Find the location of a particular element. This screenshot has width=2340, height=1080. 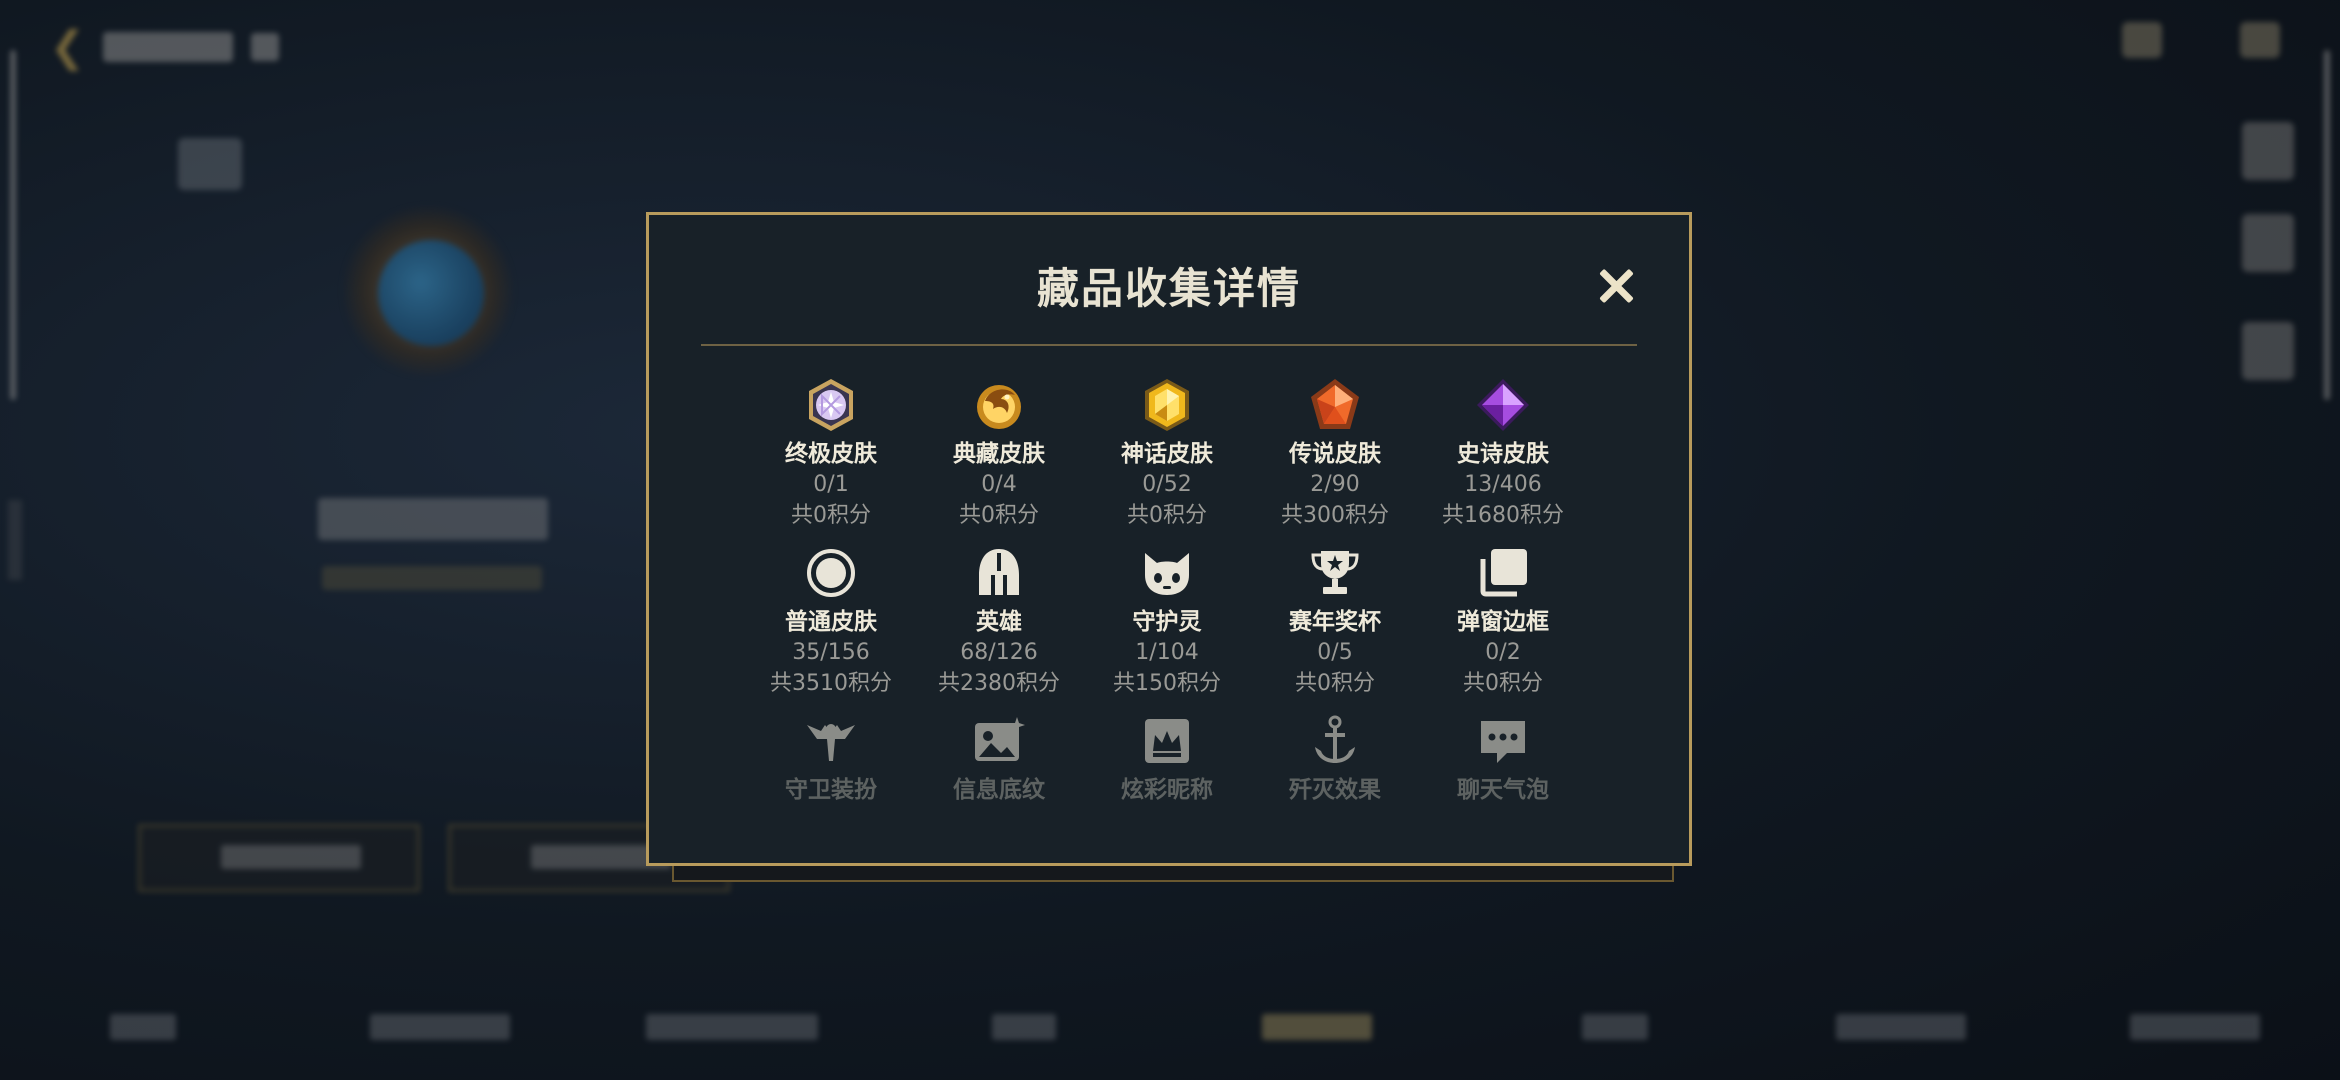

avatar is located at coordinates (431, 293).